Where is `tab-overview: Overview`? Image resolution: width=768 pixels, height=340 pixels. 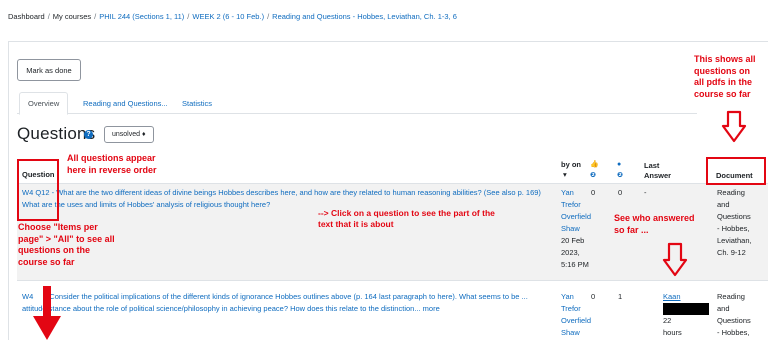 tab-overview: Overview is located at coordinates (44, 103).